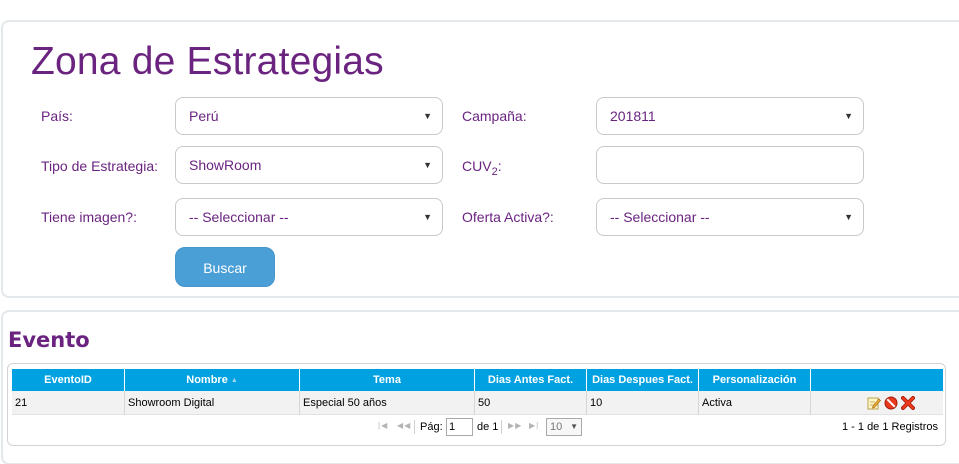 This screenshot has height=464, width=959. What do you see at coordinates (404, 425) in the screenshot?
I see `prev-page-icon: ◀◀` at bounding box center [404, 425].